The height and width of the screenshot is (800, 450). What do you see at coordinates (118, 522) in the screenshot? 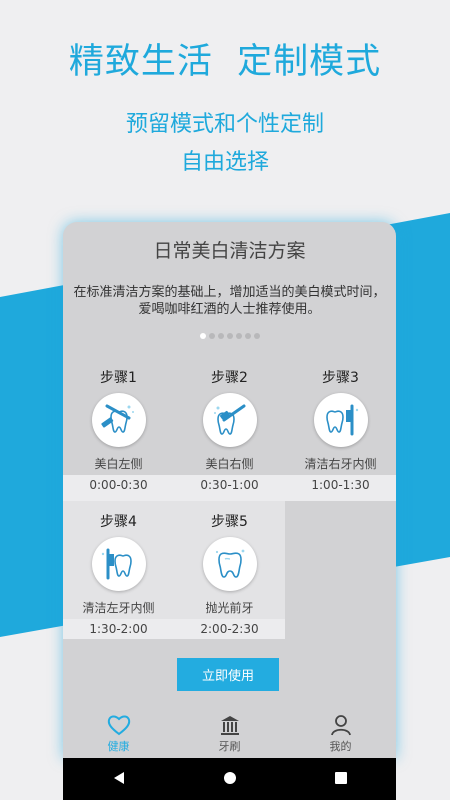
I see `step-label: 步骤4` at bounding box center [118, 522].